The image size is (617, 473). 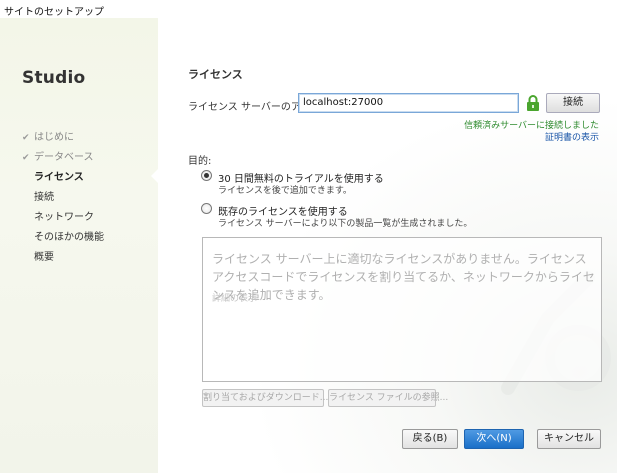 What do you see at coordinates (44, 257) in the screenshot?
I see `step-label: 概要` at bounding box center [44, 257].